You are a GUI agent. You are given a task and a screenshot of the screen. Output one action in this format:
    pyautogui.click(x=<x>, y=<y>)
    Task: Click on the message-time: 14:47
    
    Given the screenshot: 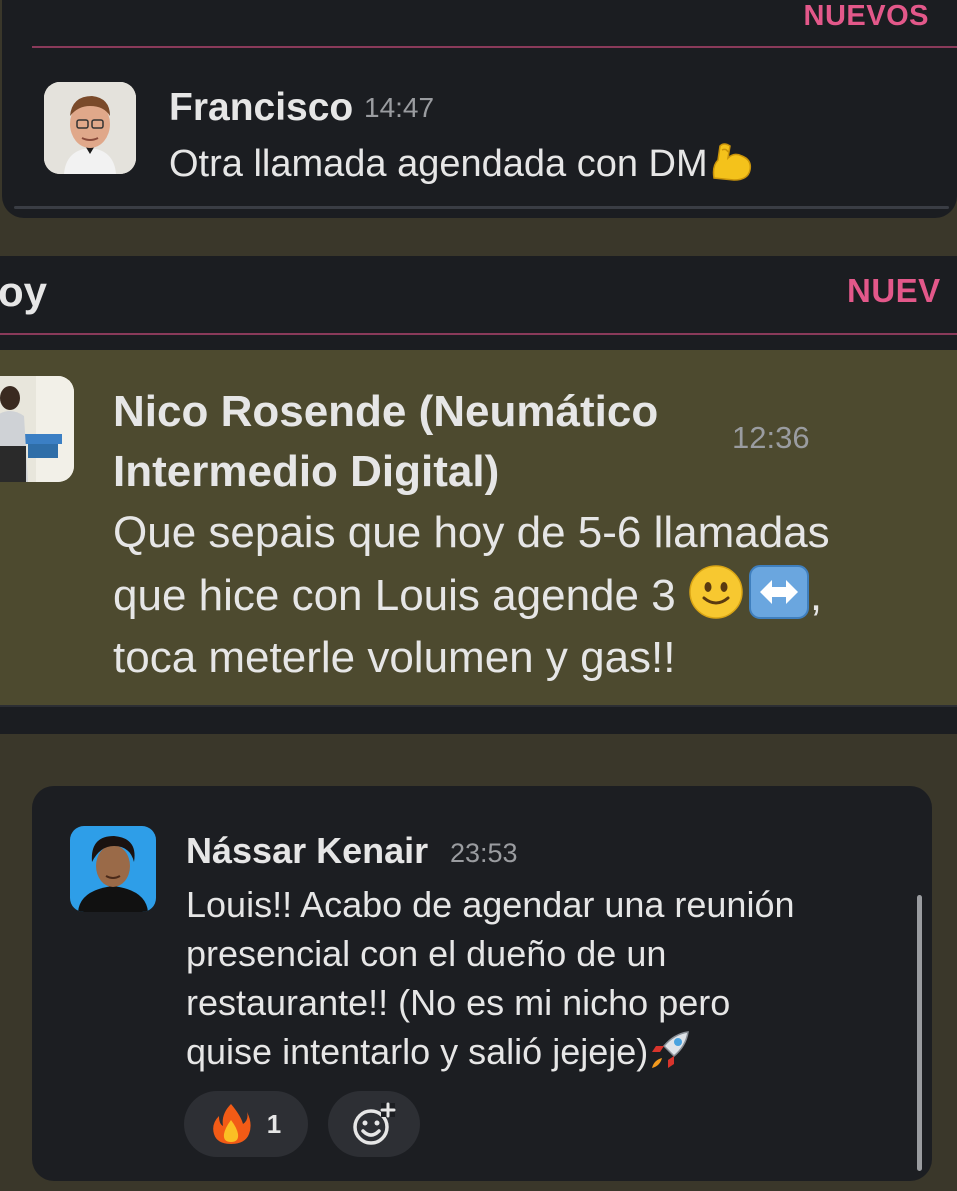 What is the action you would take?
    pyautogui.click(x=399, y=107)
    